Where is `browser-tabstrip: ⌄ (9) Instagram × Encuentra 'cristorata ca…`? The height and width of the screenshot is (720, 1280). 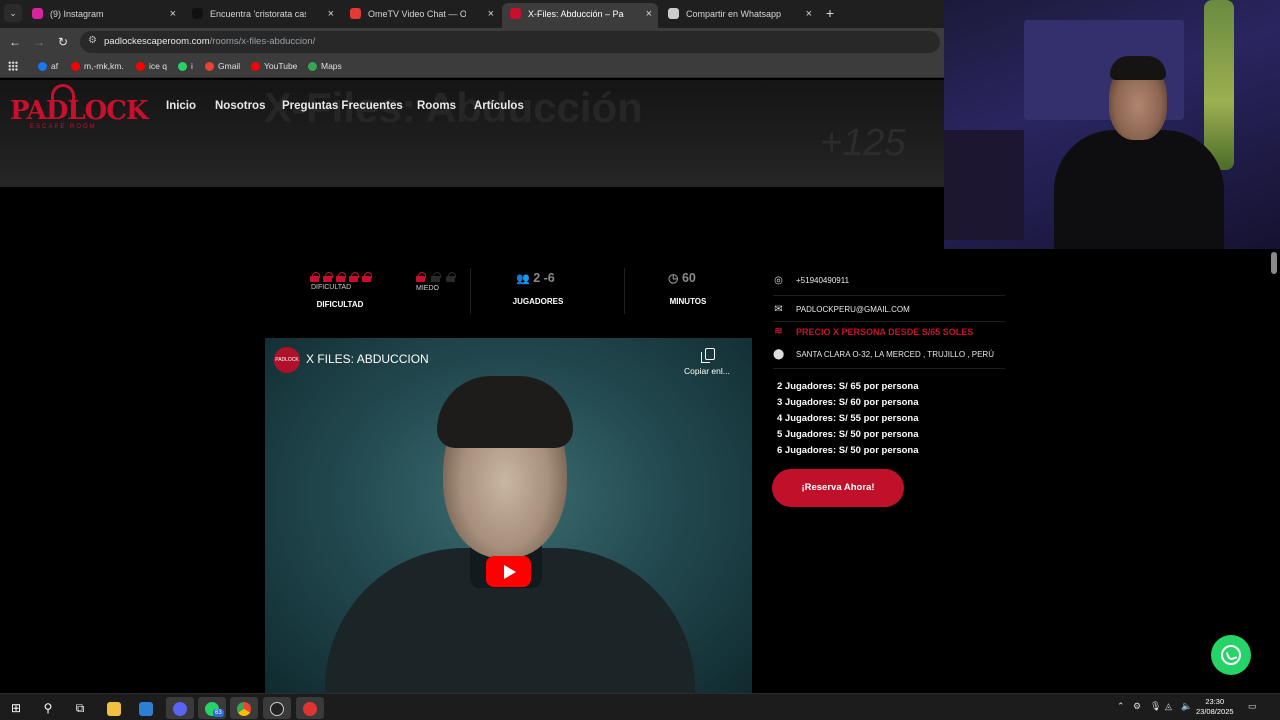
browser-tabstrip: ⌄ (9) Instagram × Encuentra 'cristorata ca… is located at coordinates (472, 14).